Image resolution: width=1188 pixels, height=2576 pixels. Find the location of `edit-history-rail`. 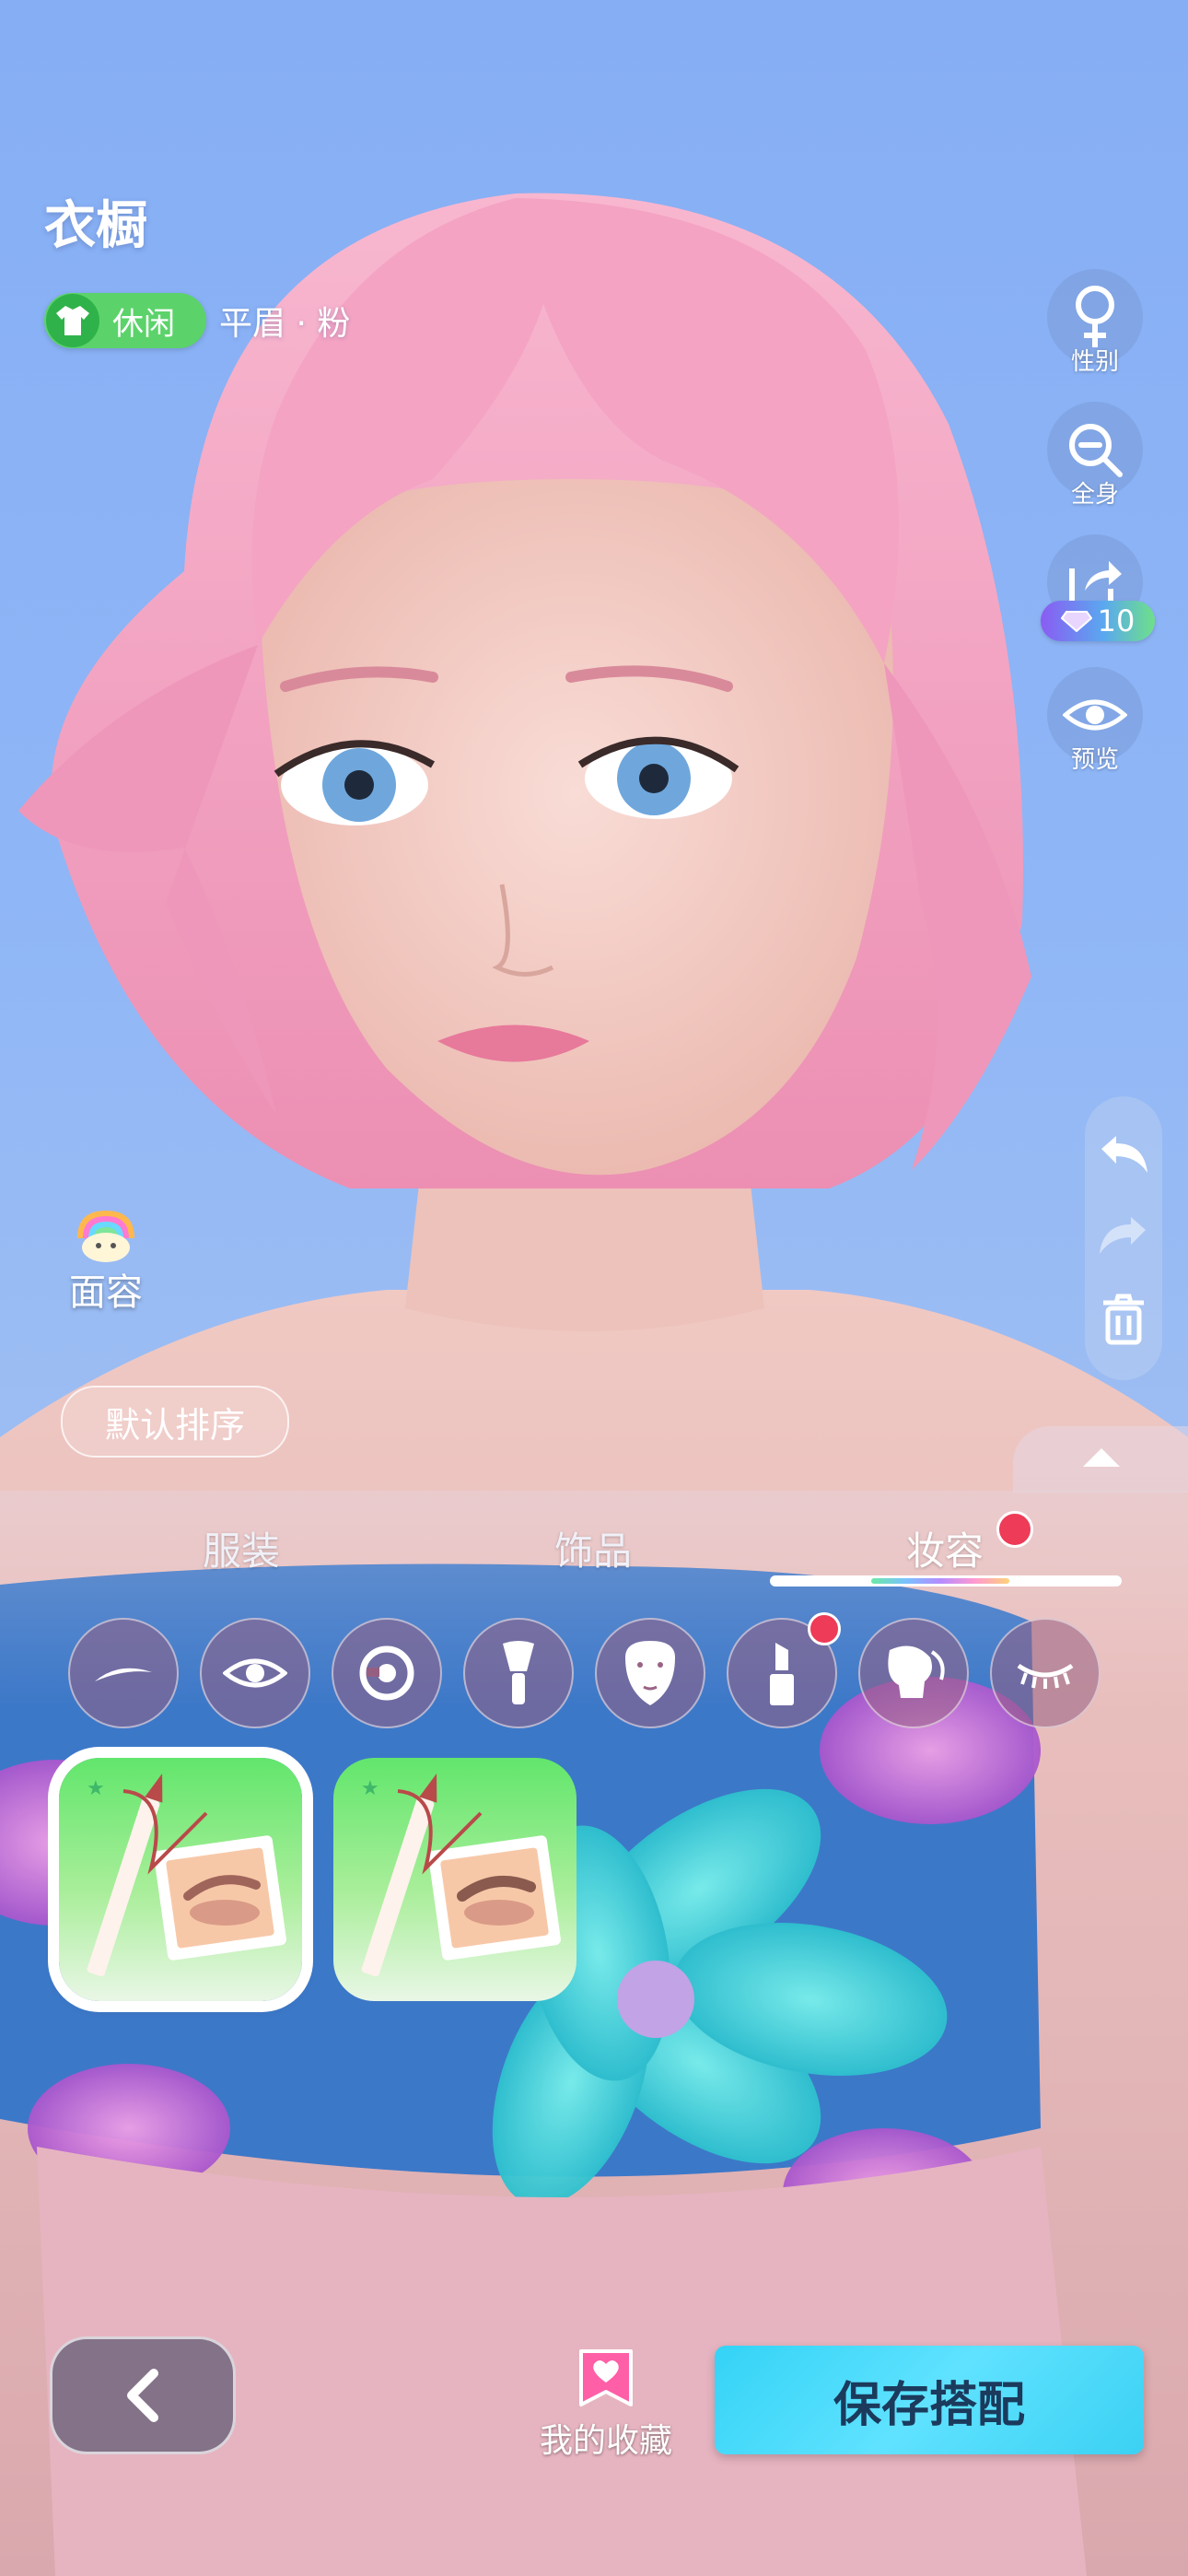

edit-history-rail is located at coordinates (1123, 1238).